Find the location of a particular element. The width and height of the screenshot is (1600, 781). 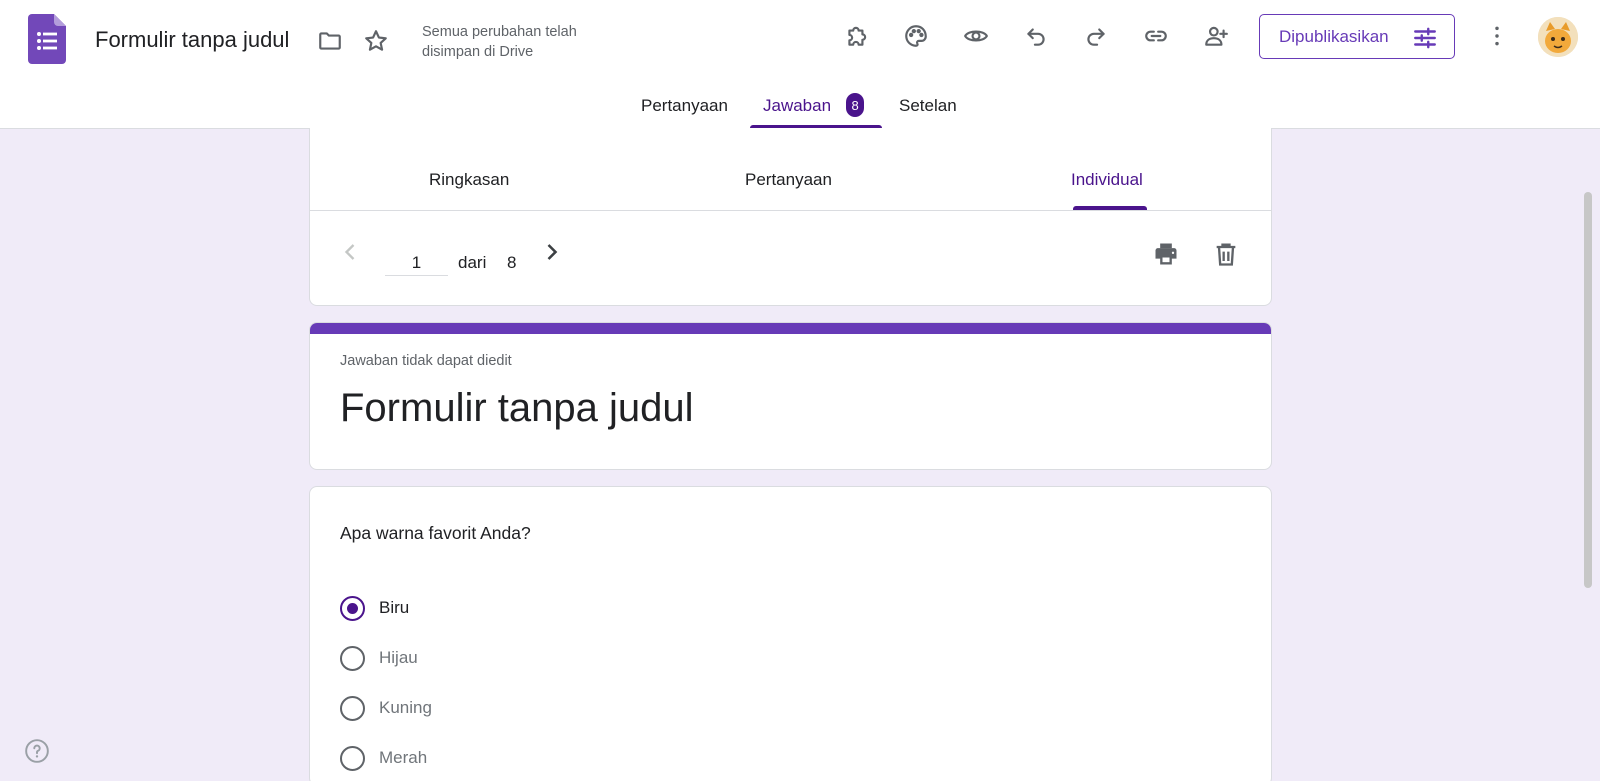

tab-responses: Jawaban 8 is located at coordinates (814, 107).